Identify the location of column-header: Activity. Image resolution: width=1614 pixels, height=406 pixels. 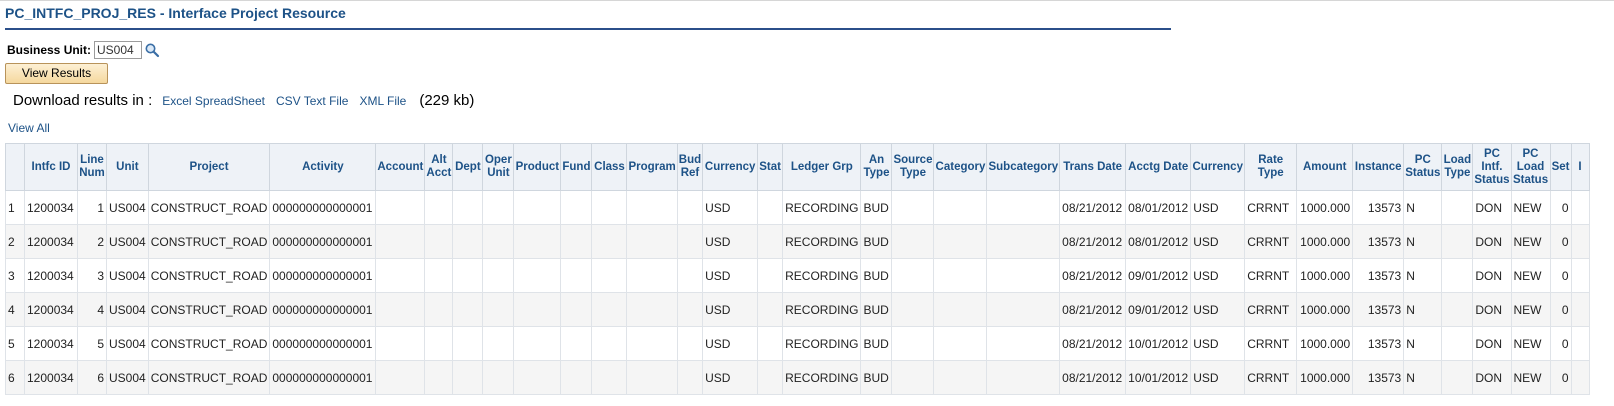
(323, 167).